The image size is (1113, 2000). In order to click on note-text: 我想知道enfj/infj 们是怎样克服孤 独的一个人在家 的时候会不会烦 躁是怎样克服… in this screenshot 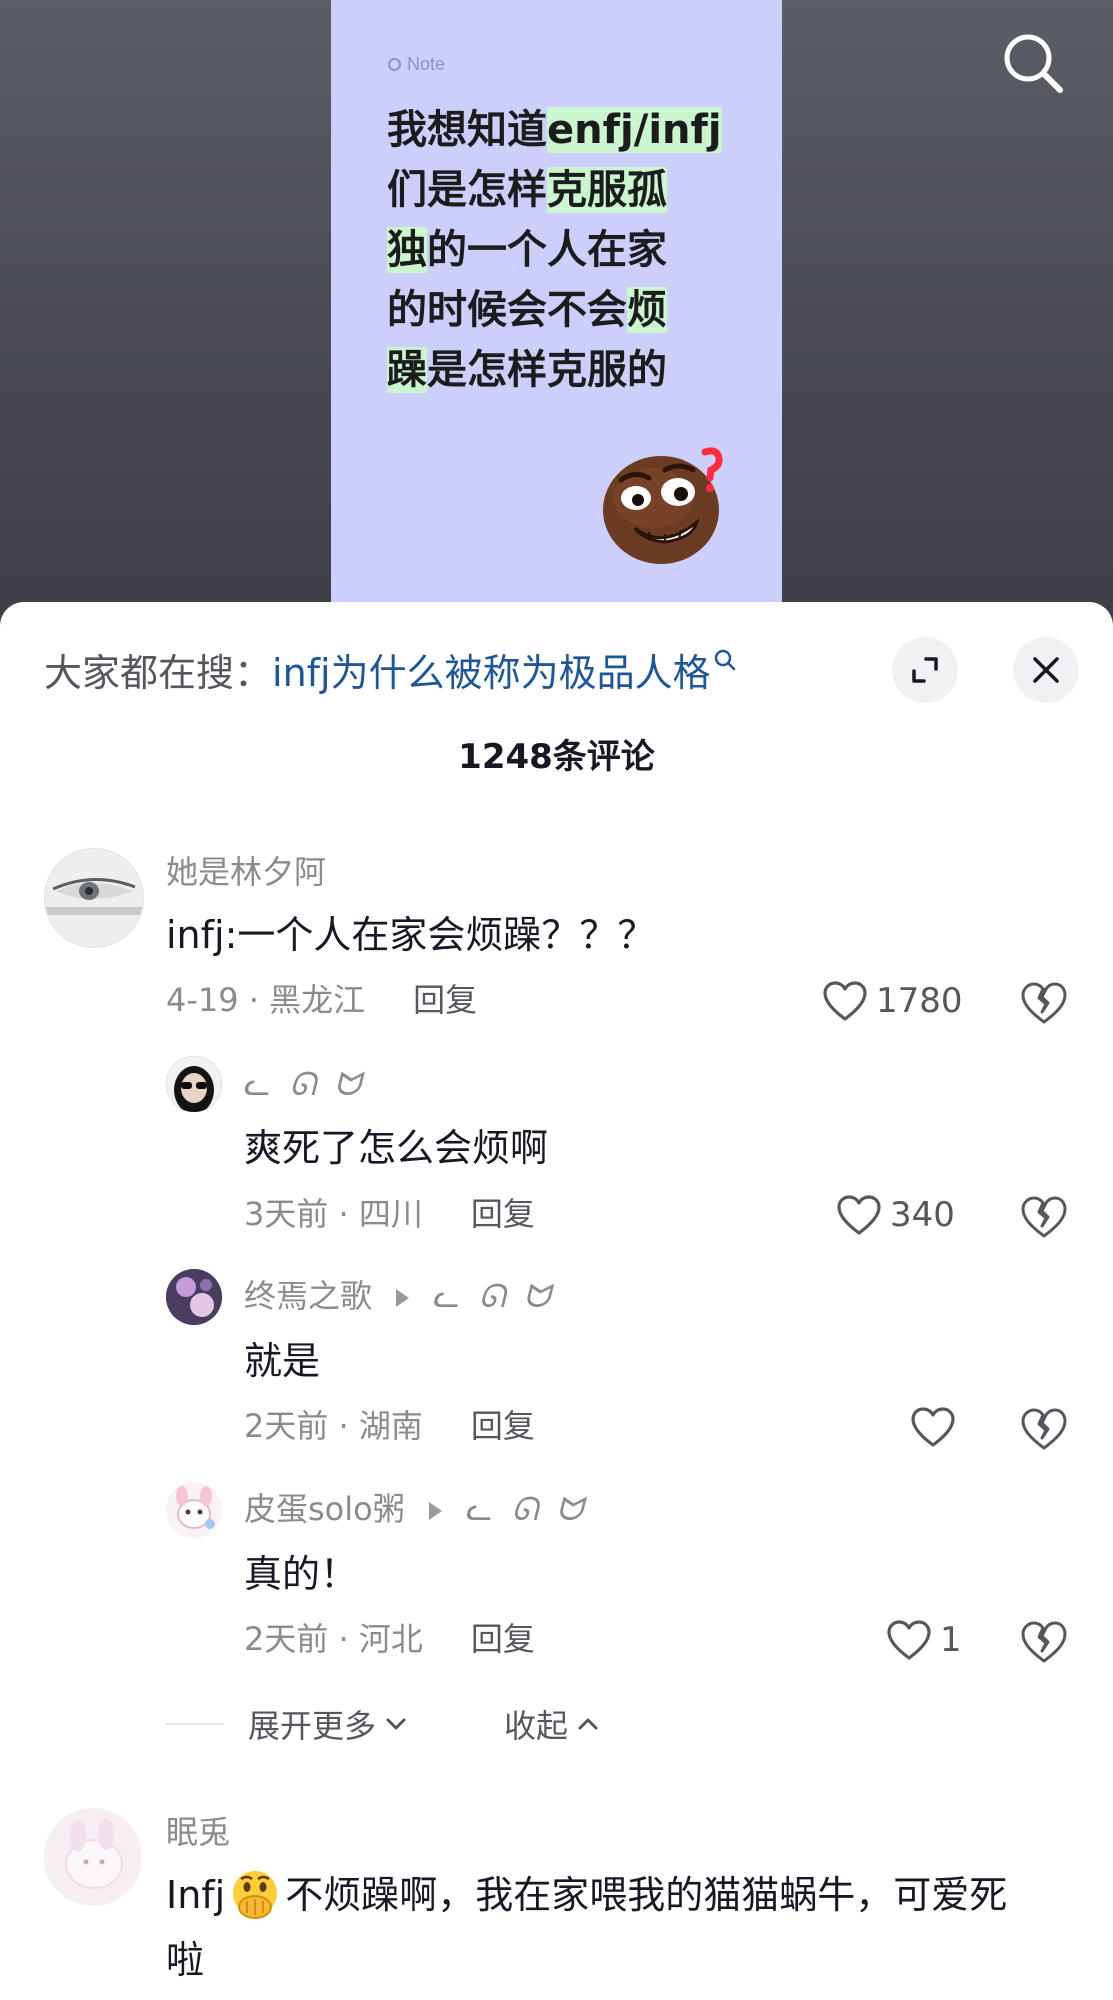, I will do `click(577, 250)`.